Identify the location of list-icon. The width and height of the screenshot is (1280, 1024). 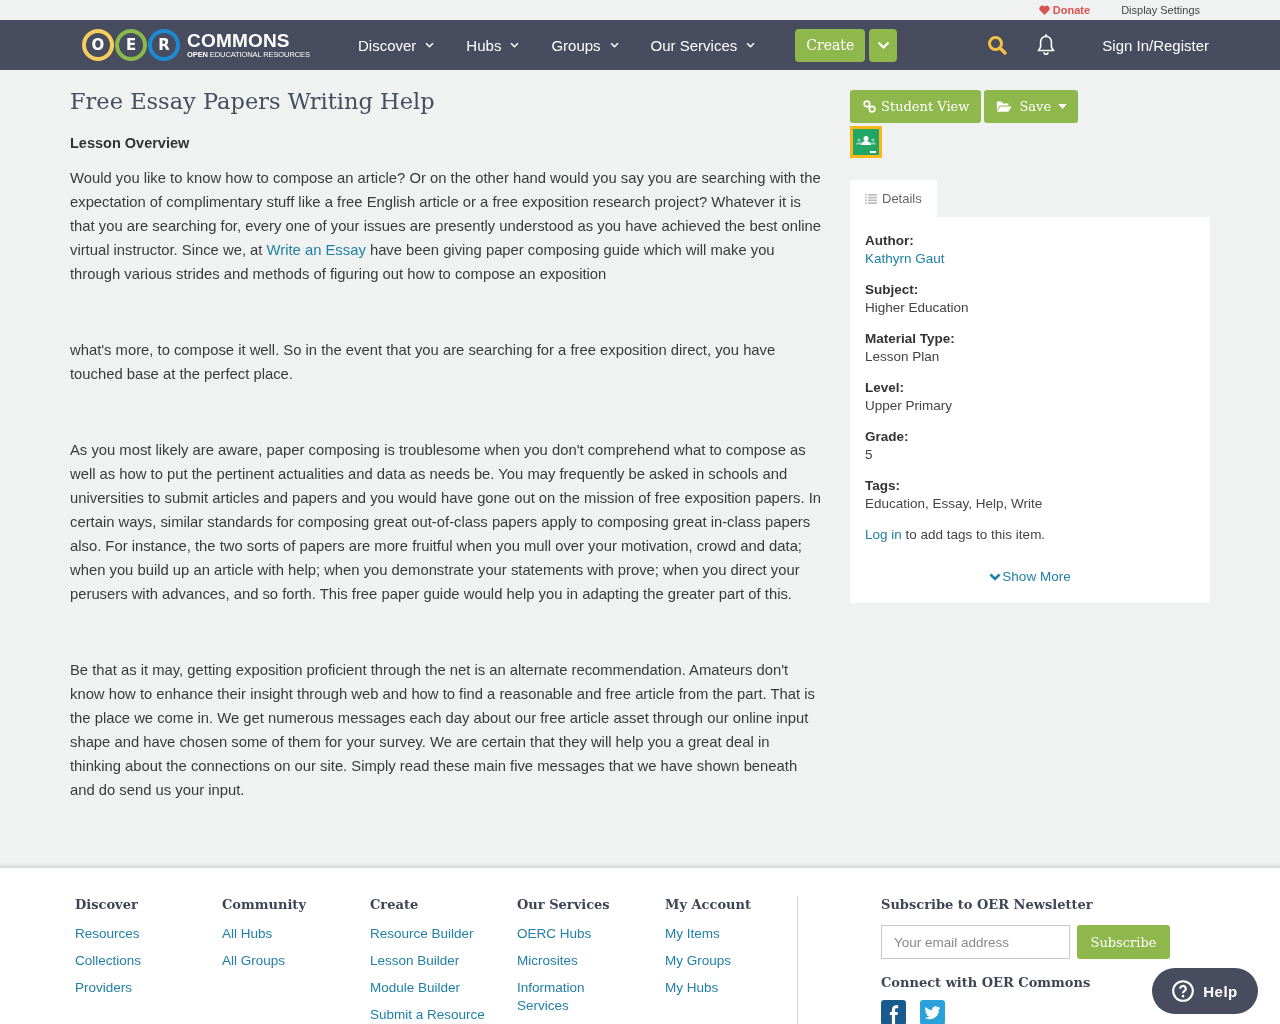
(871, 198).